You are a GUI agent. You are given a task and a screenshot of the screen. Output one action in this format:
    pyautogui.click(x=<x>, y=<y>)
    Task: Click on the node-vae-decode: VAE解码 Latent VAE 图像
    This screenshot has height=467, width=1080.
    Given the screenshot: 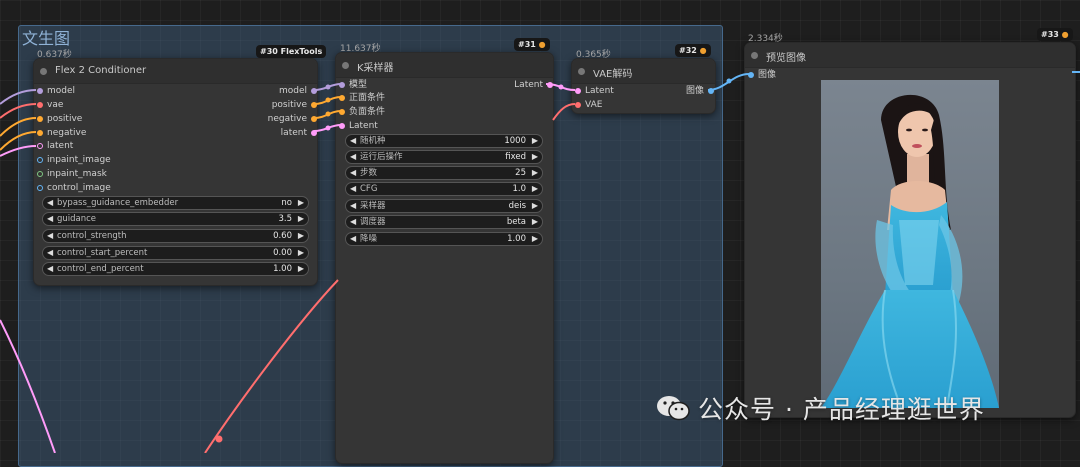 What is the action you would take?
    pyautogui.click(x=643, y=86)
    